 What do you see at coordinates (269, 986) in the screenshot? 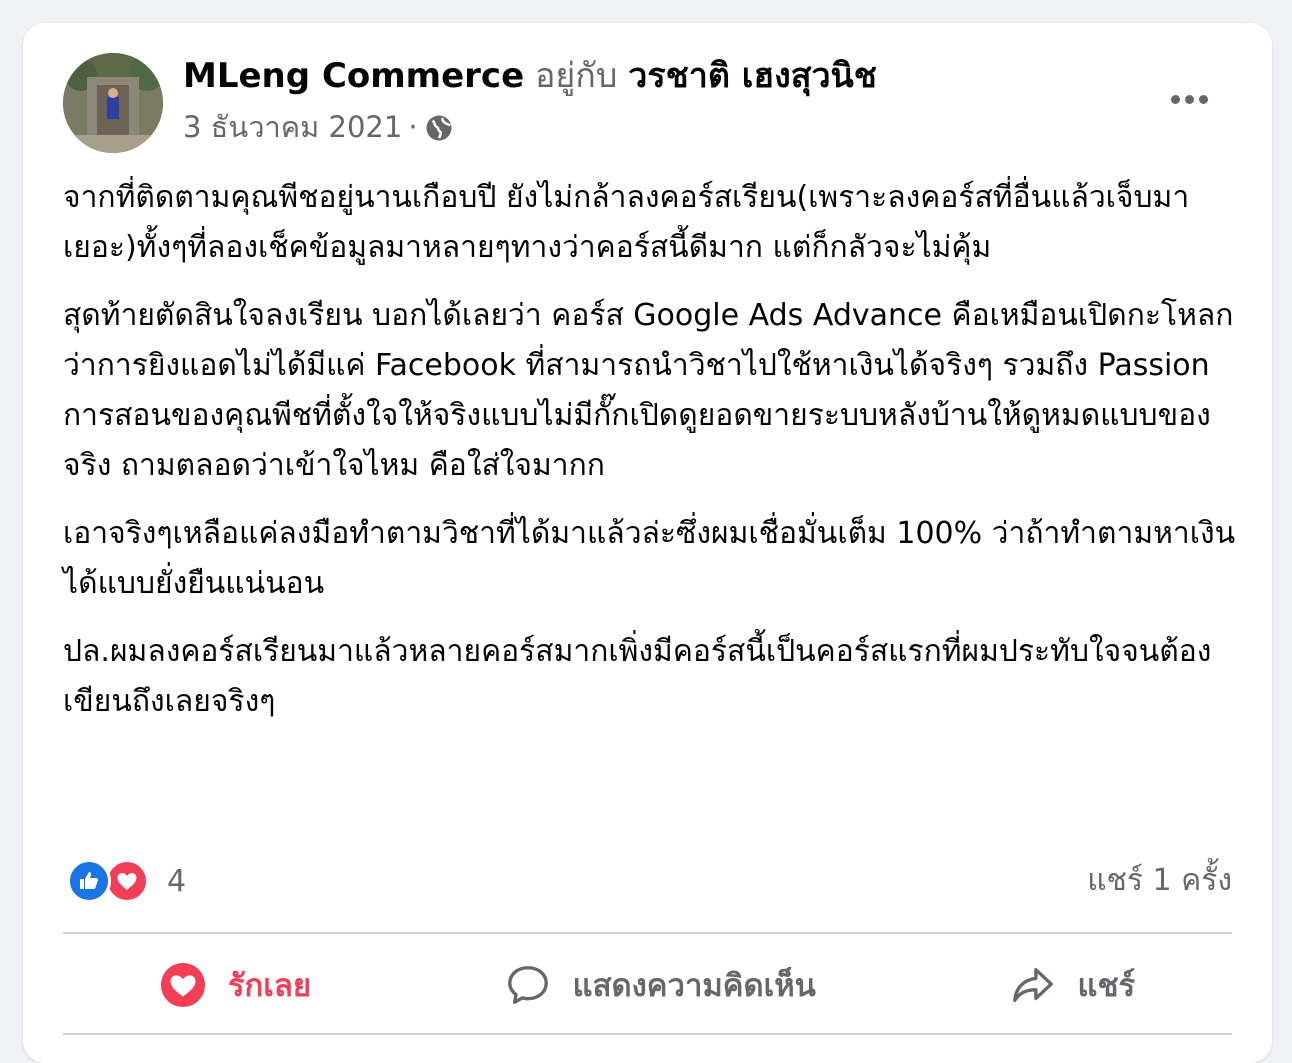
I see `love-button-label: รักเลย` at bounding box center [269, 986].